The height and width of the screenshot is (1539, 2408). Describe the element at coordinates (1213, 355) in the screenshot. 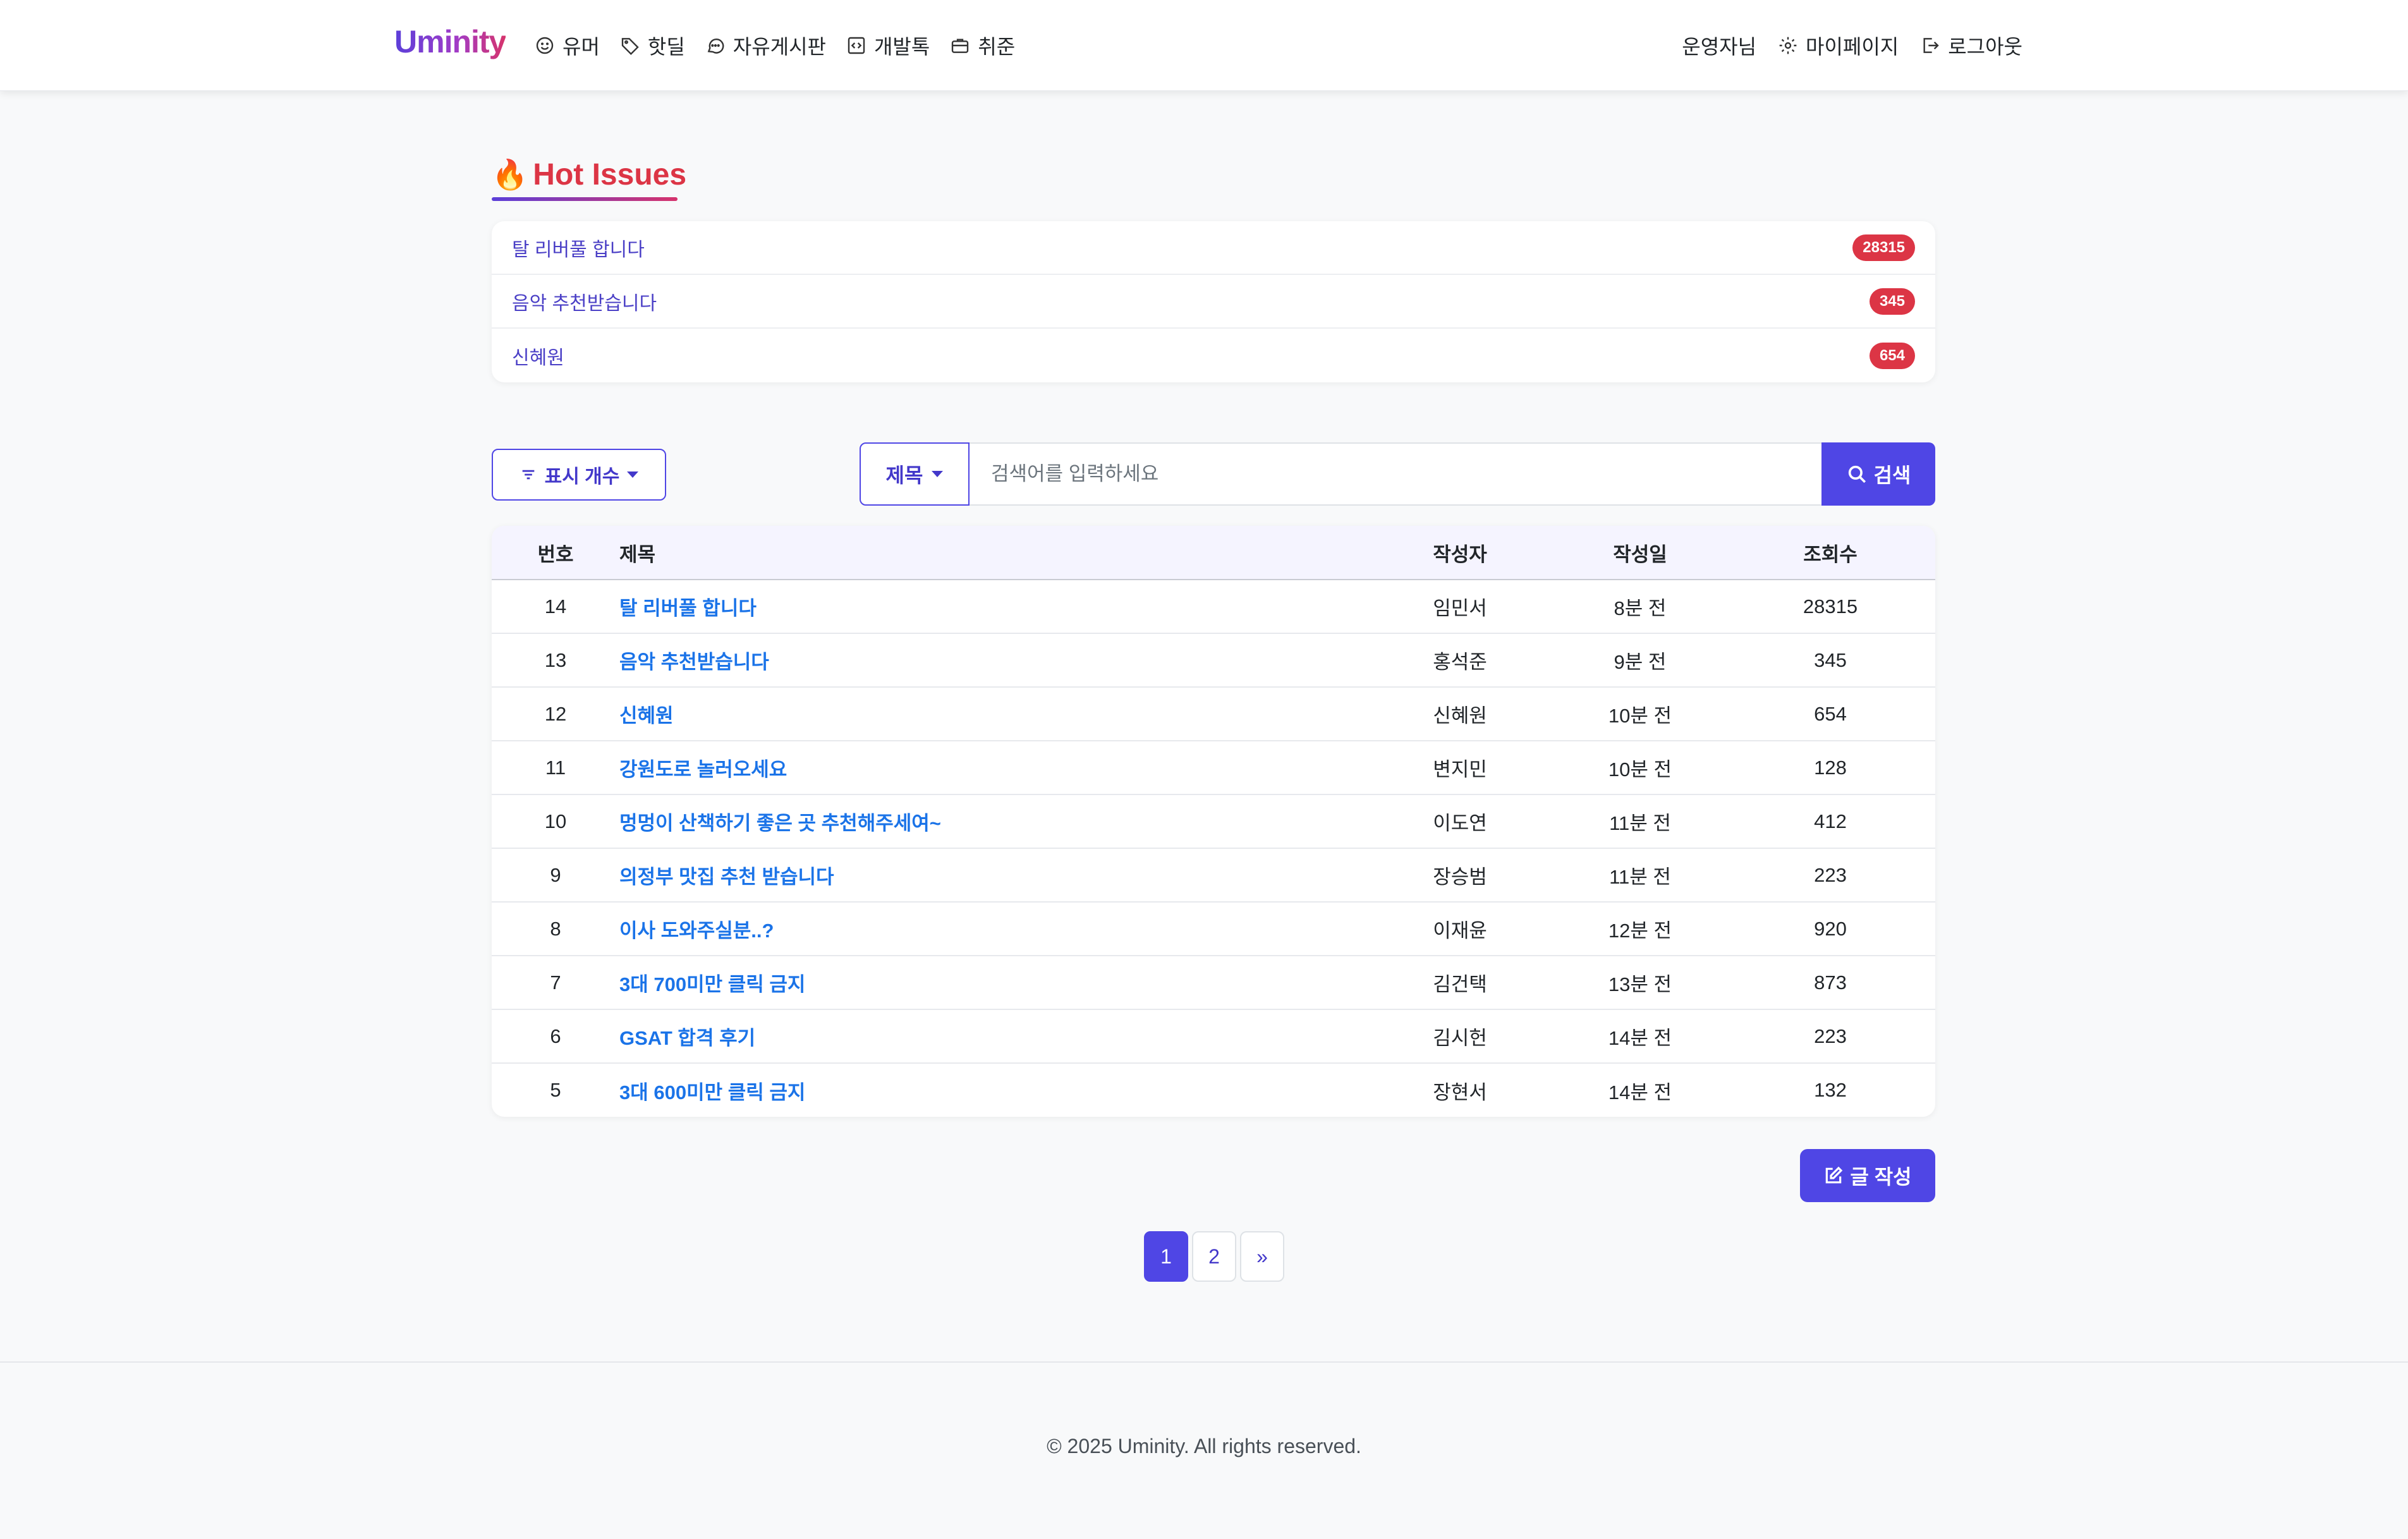

I see `hot-issue-item: 신혜원 654` at that location.